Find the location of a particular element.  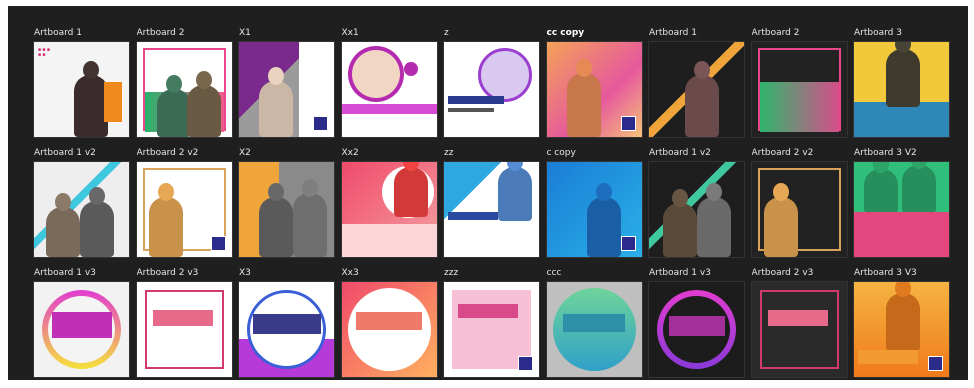

artboard-tile: Artboard 3 V3 is located at coordinates (901, 325).